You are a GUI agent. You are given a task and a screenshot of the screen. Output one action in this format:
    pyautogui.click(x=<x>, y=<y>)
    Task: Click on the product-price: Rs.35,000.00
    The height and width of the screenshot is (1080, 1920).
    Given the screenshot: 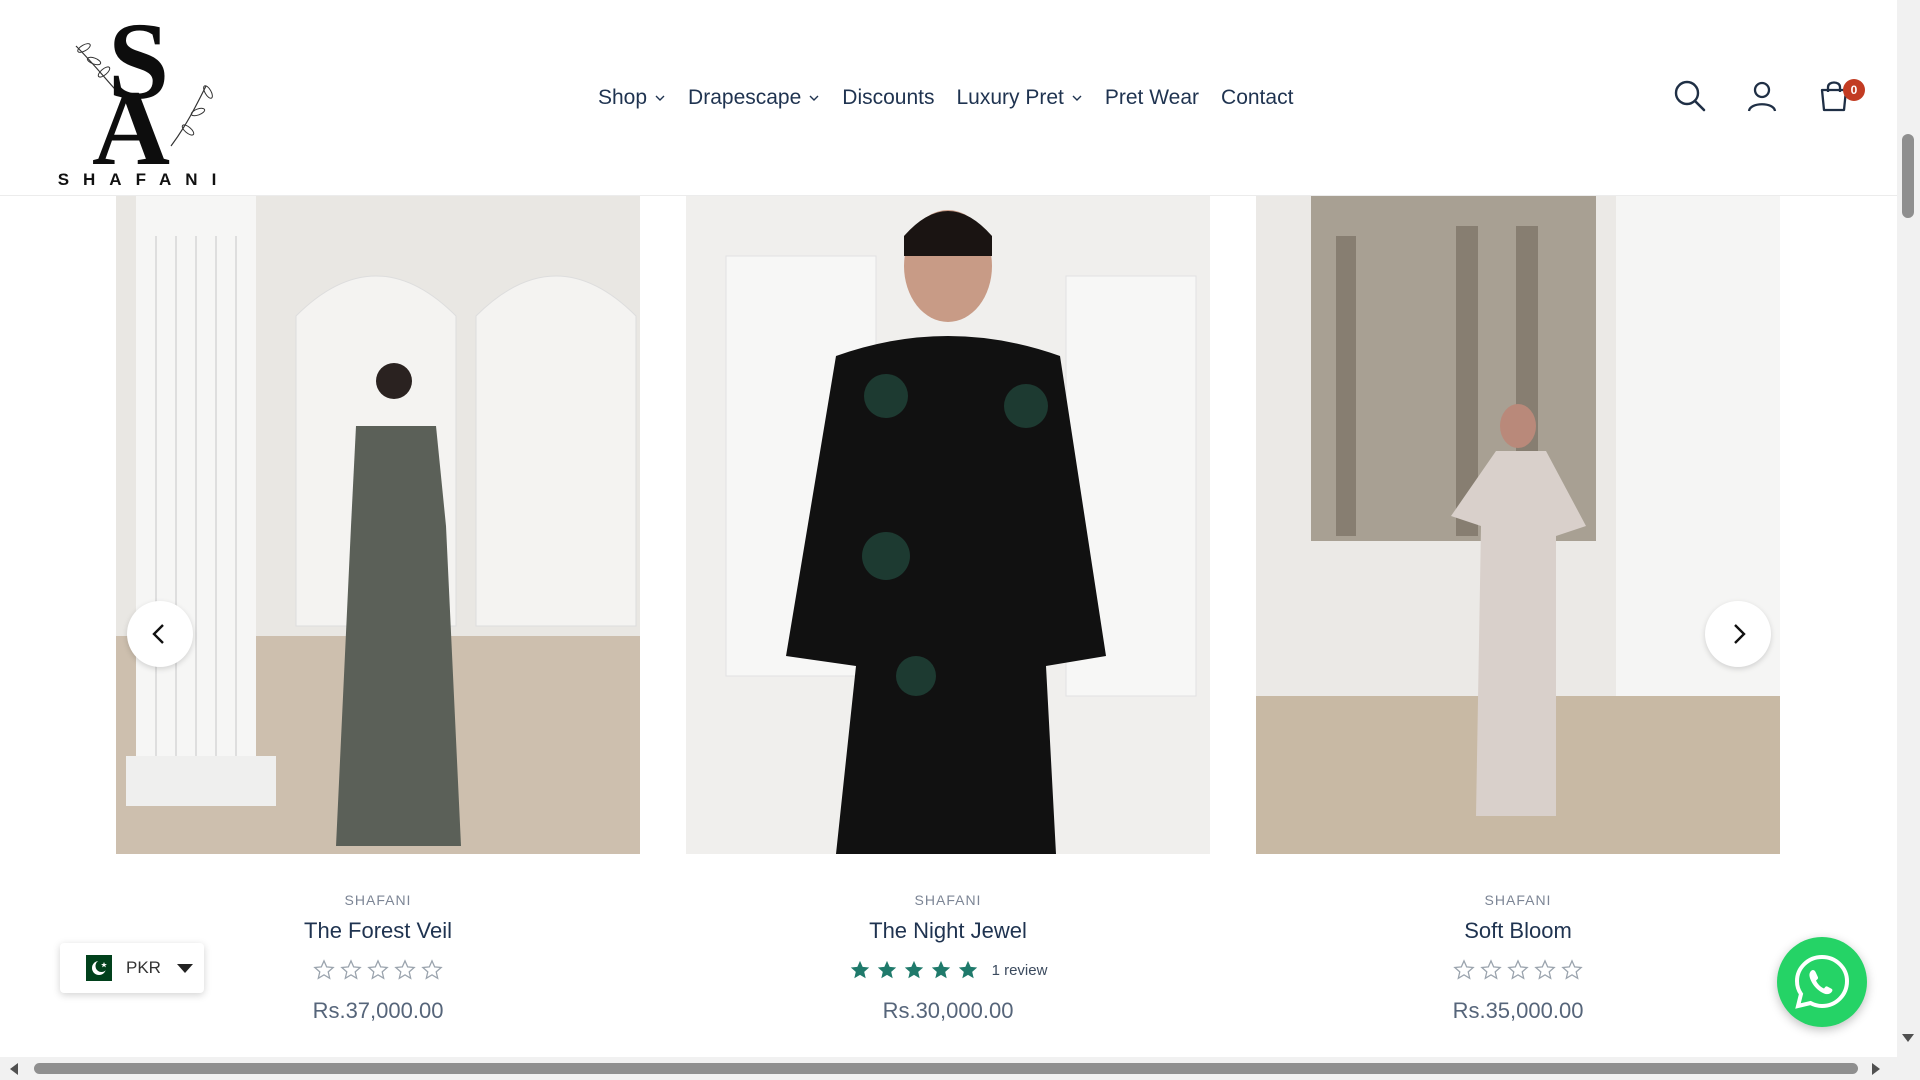 What is the action you would take?
    pyautogui.click(x=1518, y=1010)
    